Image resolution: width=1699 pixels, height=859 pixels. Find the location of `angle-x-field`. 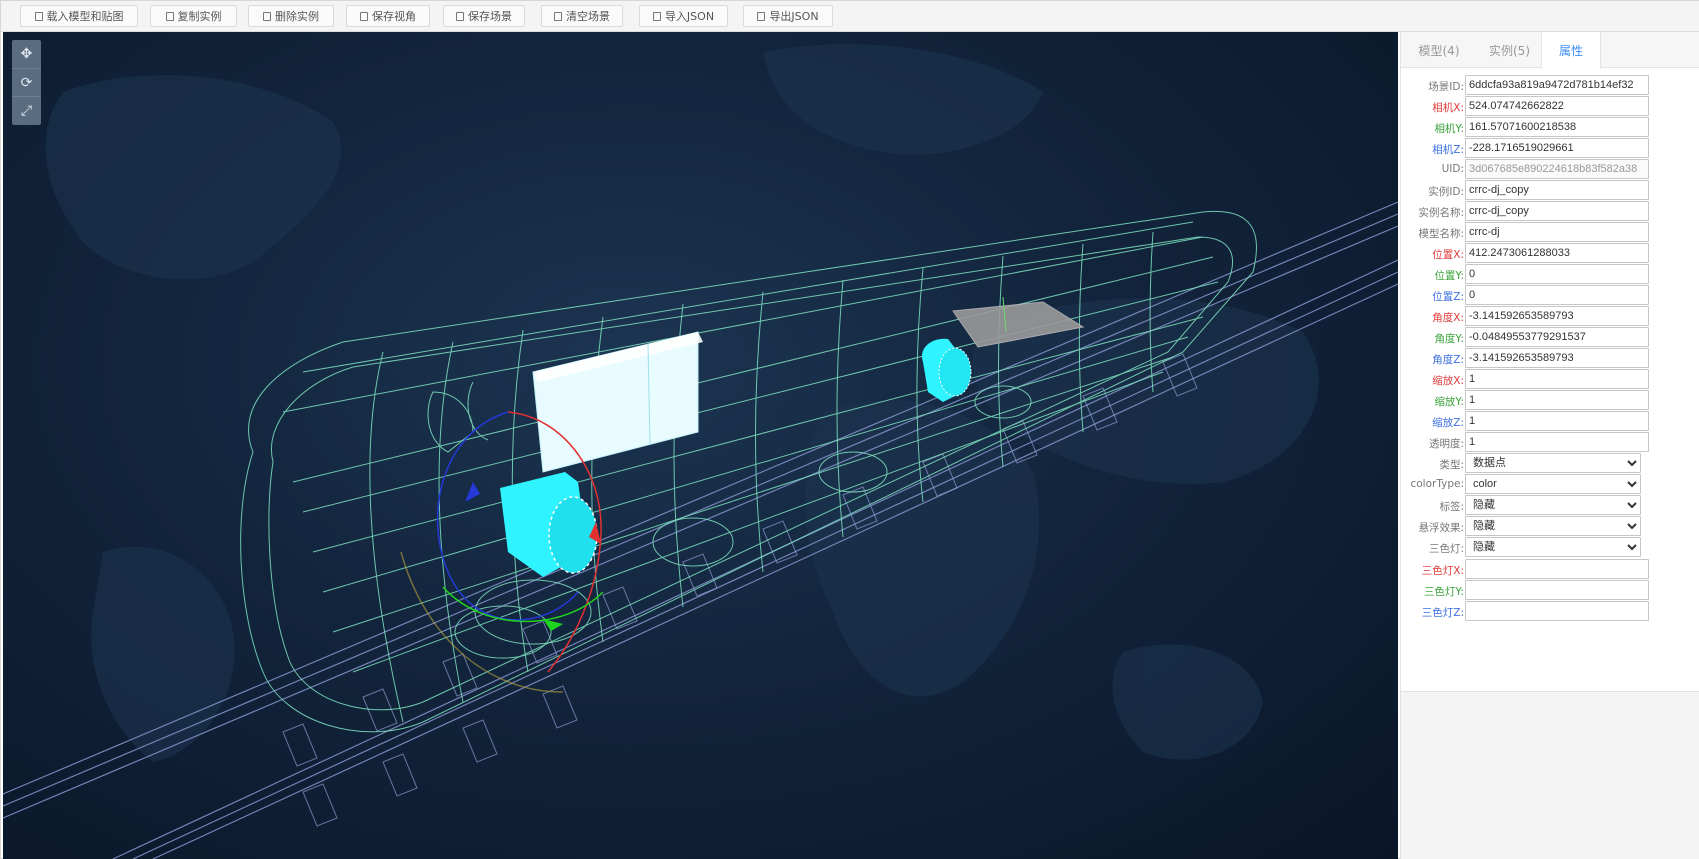

angle-x-field is located at coordinates (1557, 316).